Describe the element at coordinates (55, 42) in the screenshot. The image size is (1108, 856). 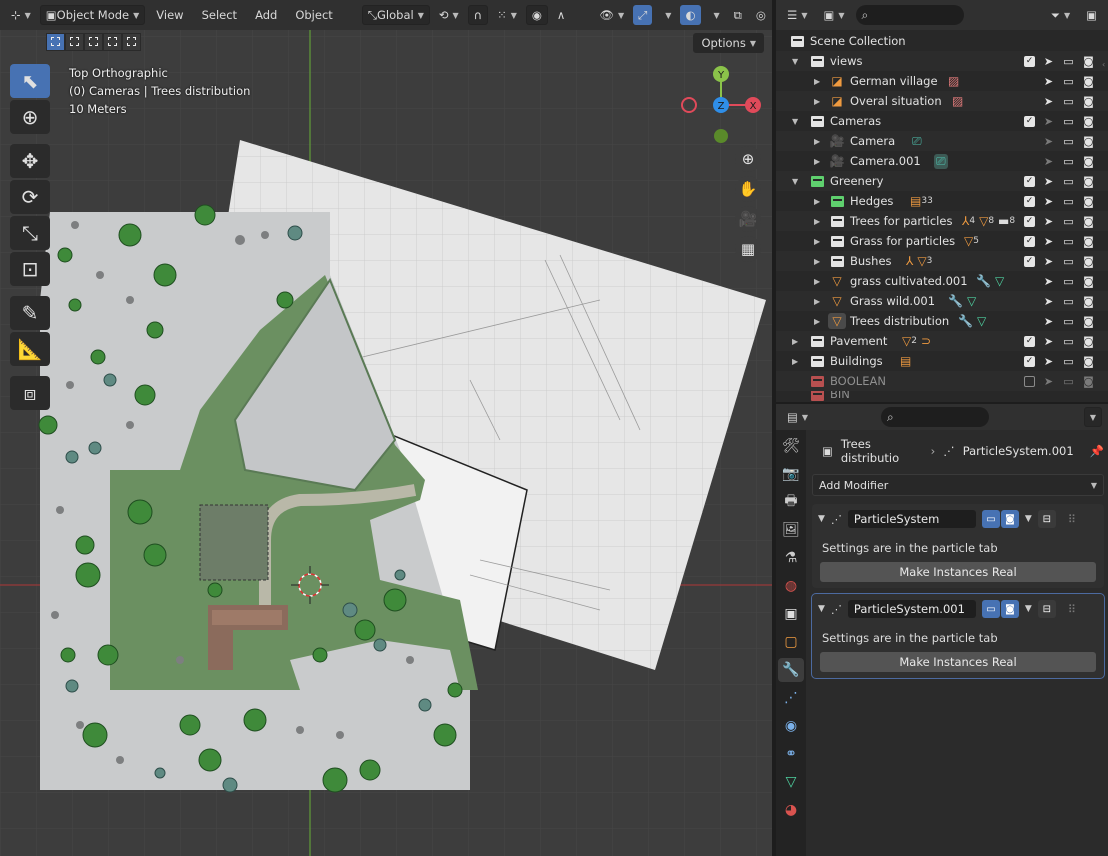
I see `select-new-icon` at that location.